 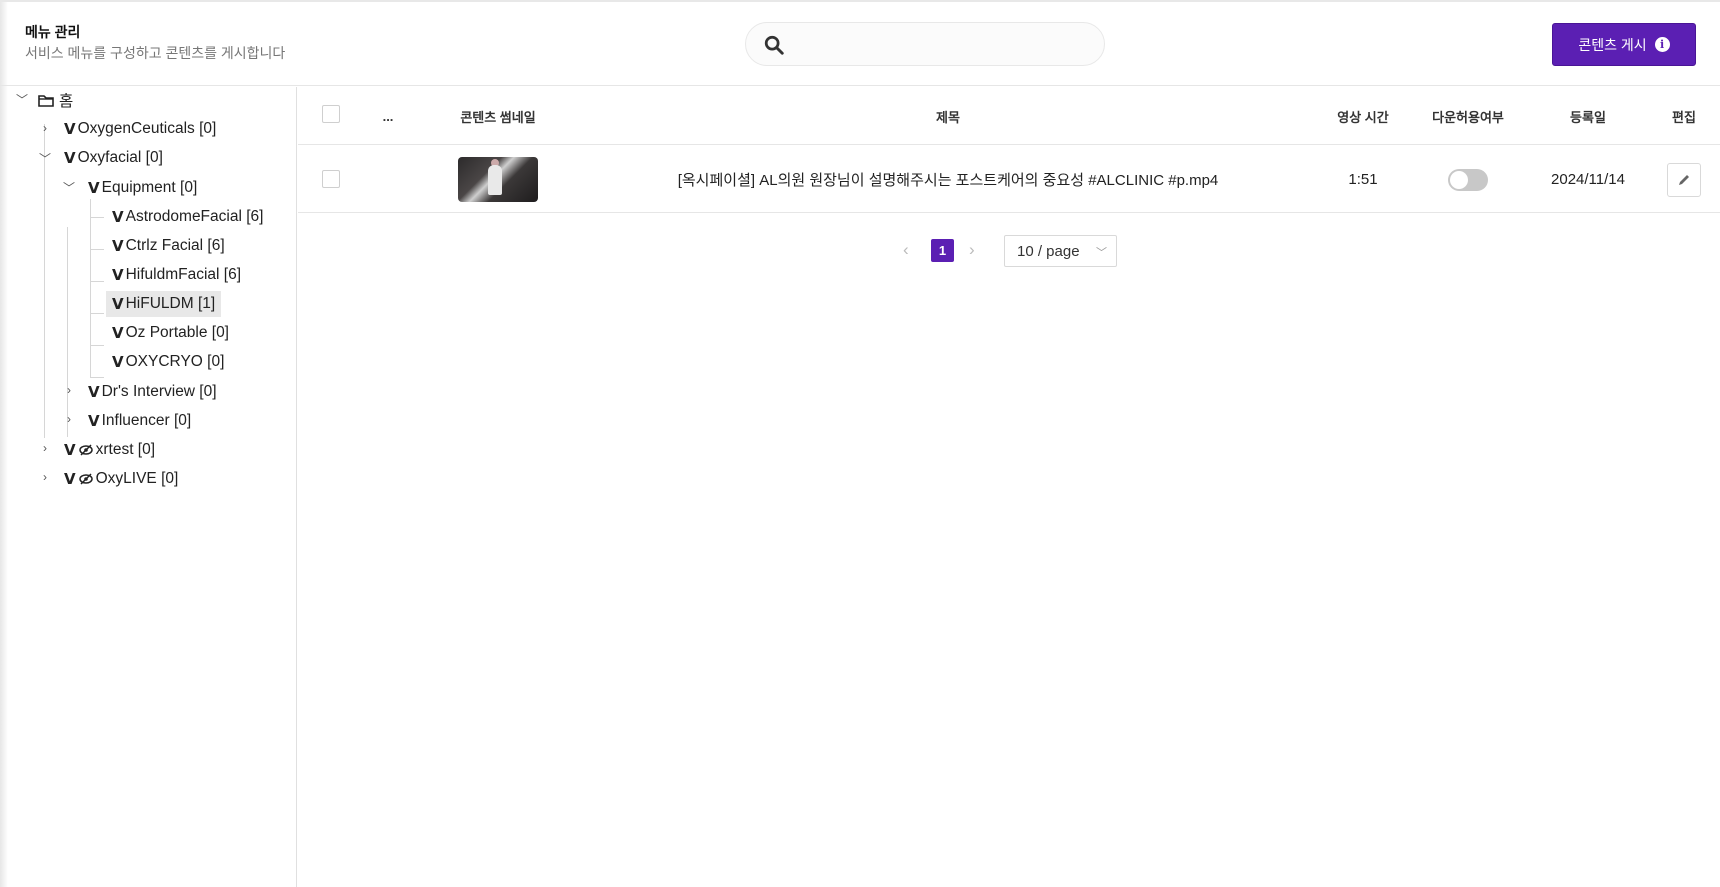 I want to click on post-content-button: 콘텐츠 게시 i, so click(x=1624, y=44).